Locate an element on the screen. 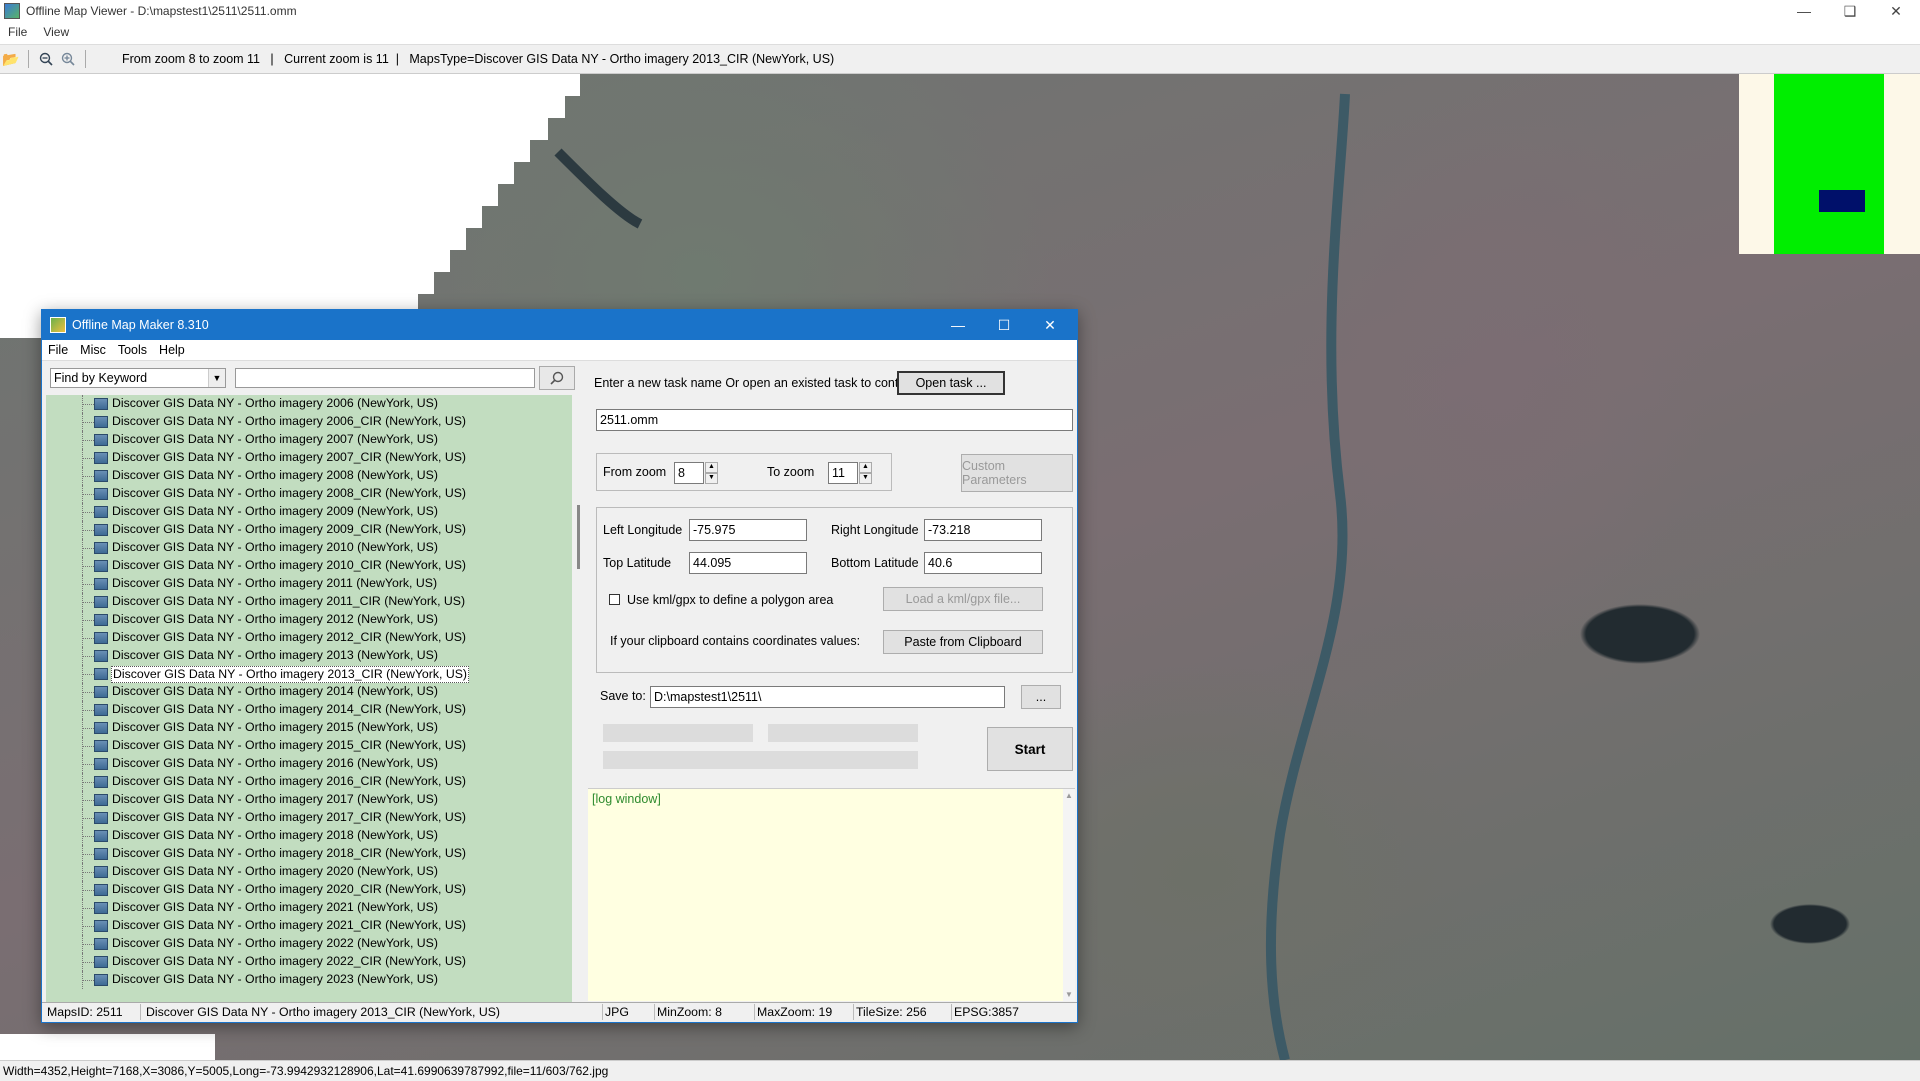 This screenshot has height=1081, width=1920. dialog-minimize-icon: — is located at coordinates (958, 325).